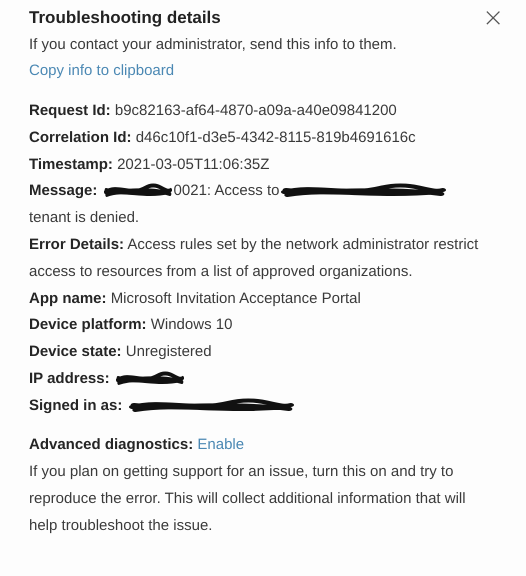 The height and width of the screenshot is (576, 526). What do you see at coordinates (213, 45) in the screenshot?
I see `instruction-text: If you contact your administrator, send this info to them.` at bounding box center [213, 45].